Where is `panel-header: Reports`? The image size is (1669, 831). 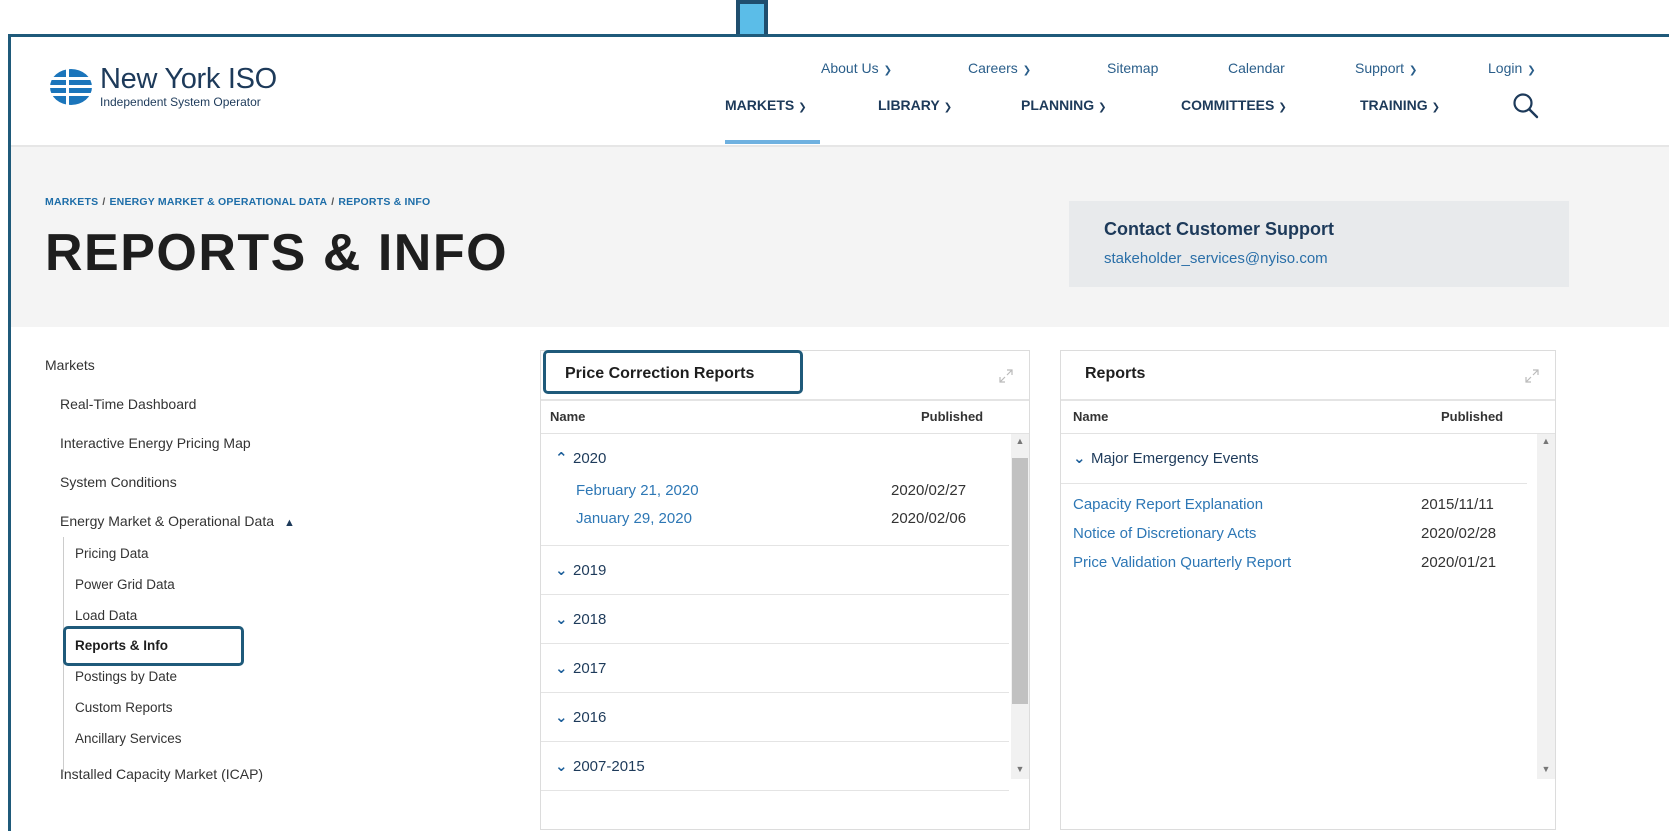 panel-header: Reports is located at coordinates (1308, 376).